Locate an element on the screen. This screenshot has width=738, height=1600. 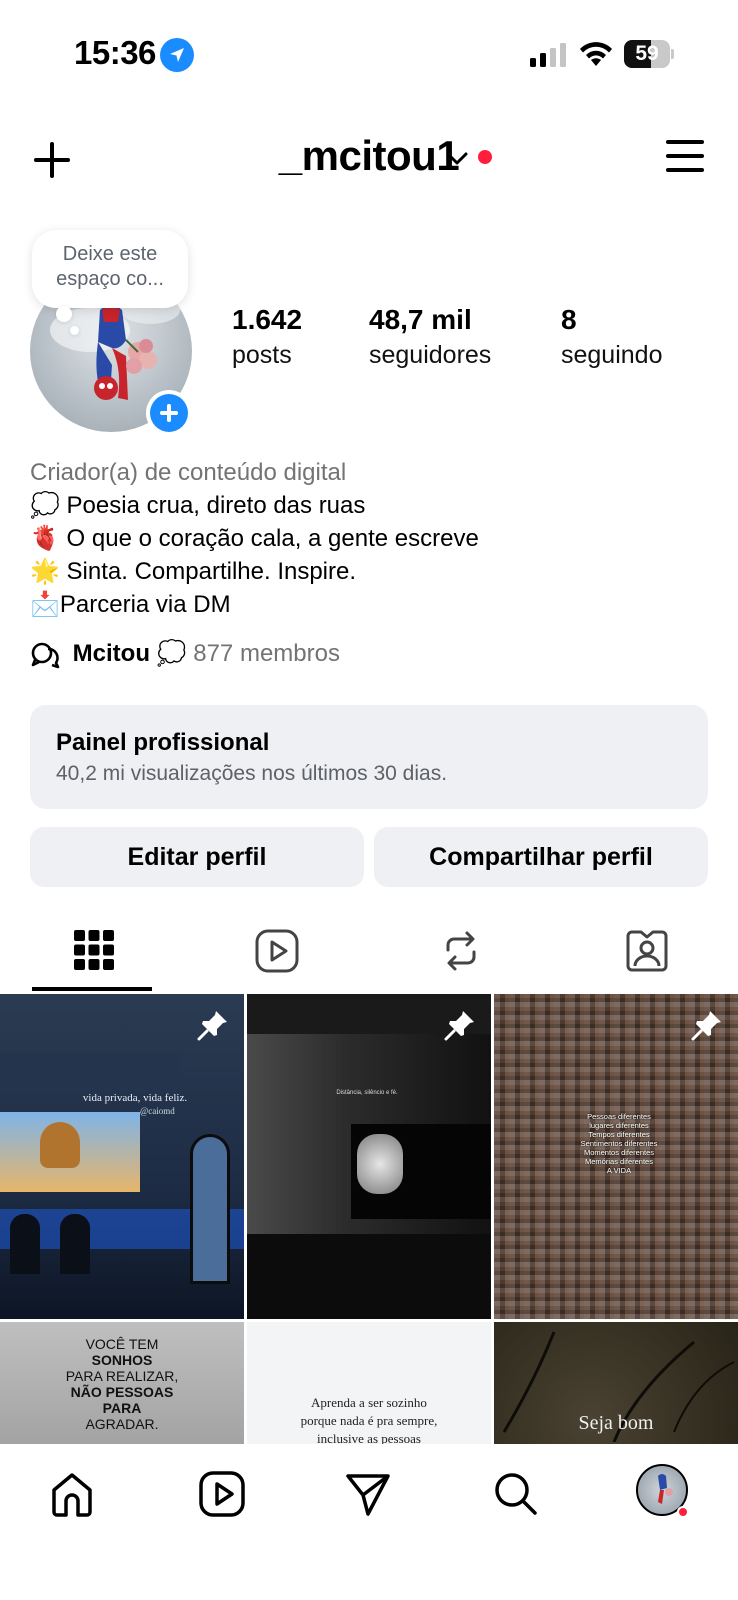
post-caption: vida privada, vida feliz. is located at coordinates (135, 1098).